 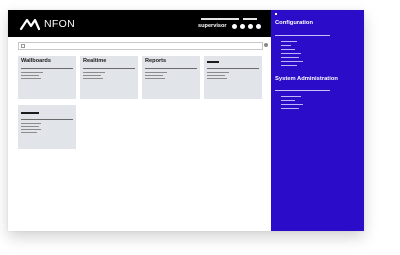 I want to click on brand-logo: NFON, so click(x=47, y=24).